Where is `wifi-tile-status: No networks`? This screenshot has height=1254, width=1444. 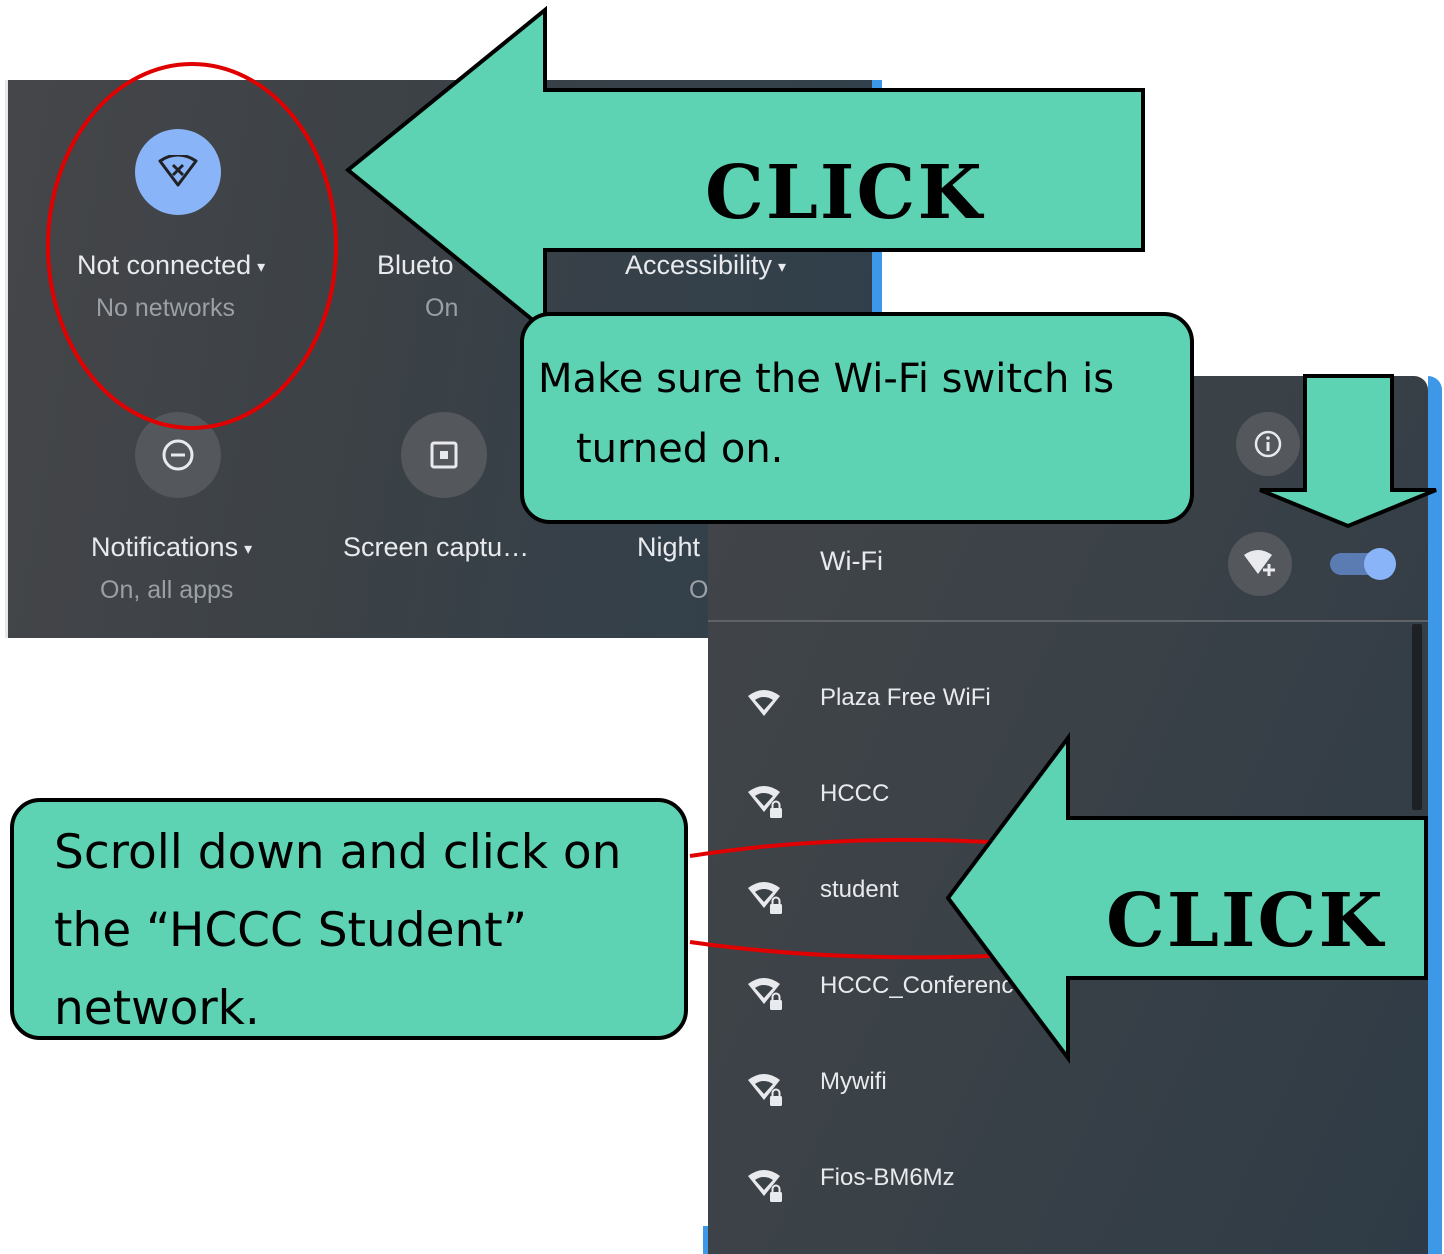 wifi-tile-status: No networks is located at coordinates (165, 308).